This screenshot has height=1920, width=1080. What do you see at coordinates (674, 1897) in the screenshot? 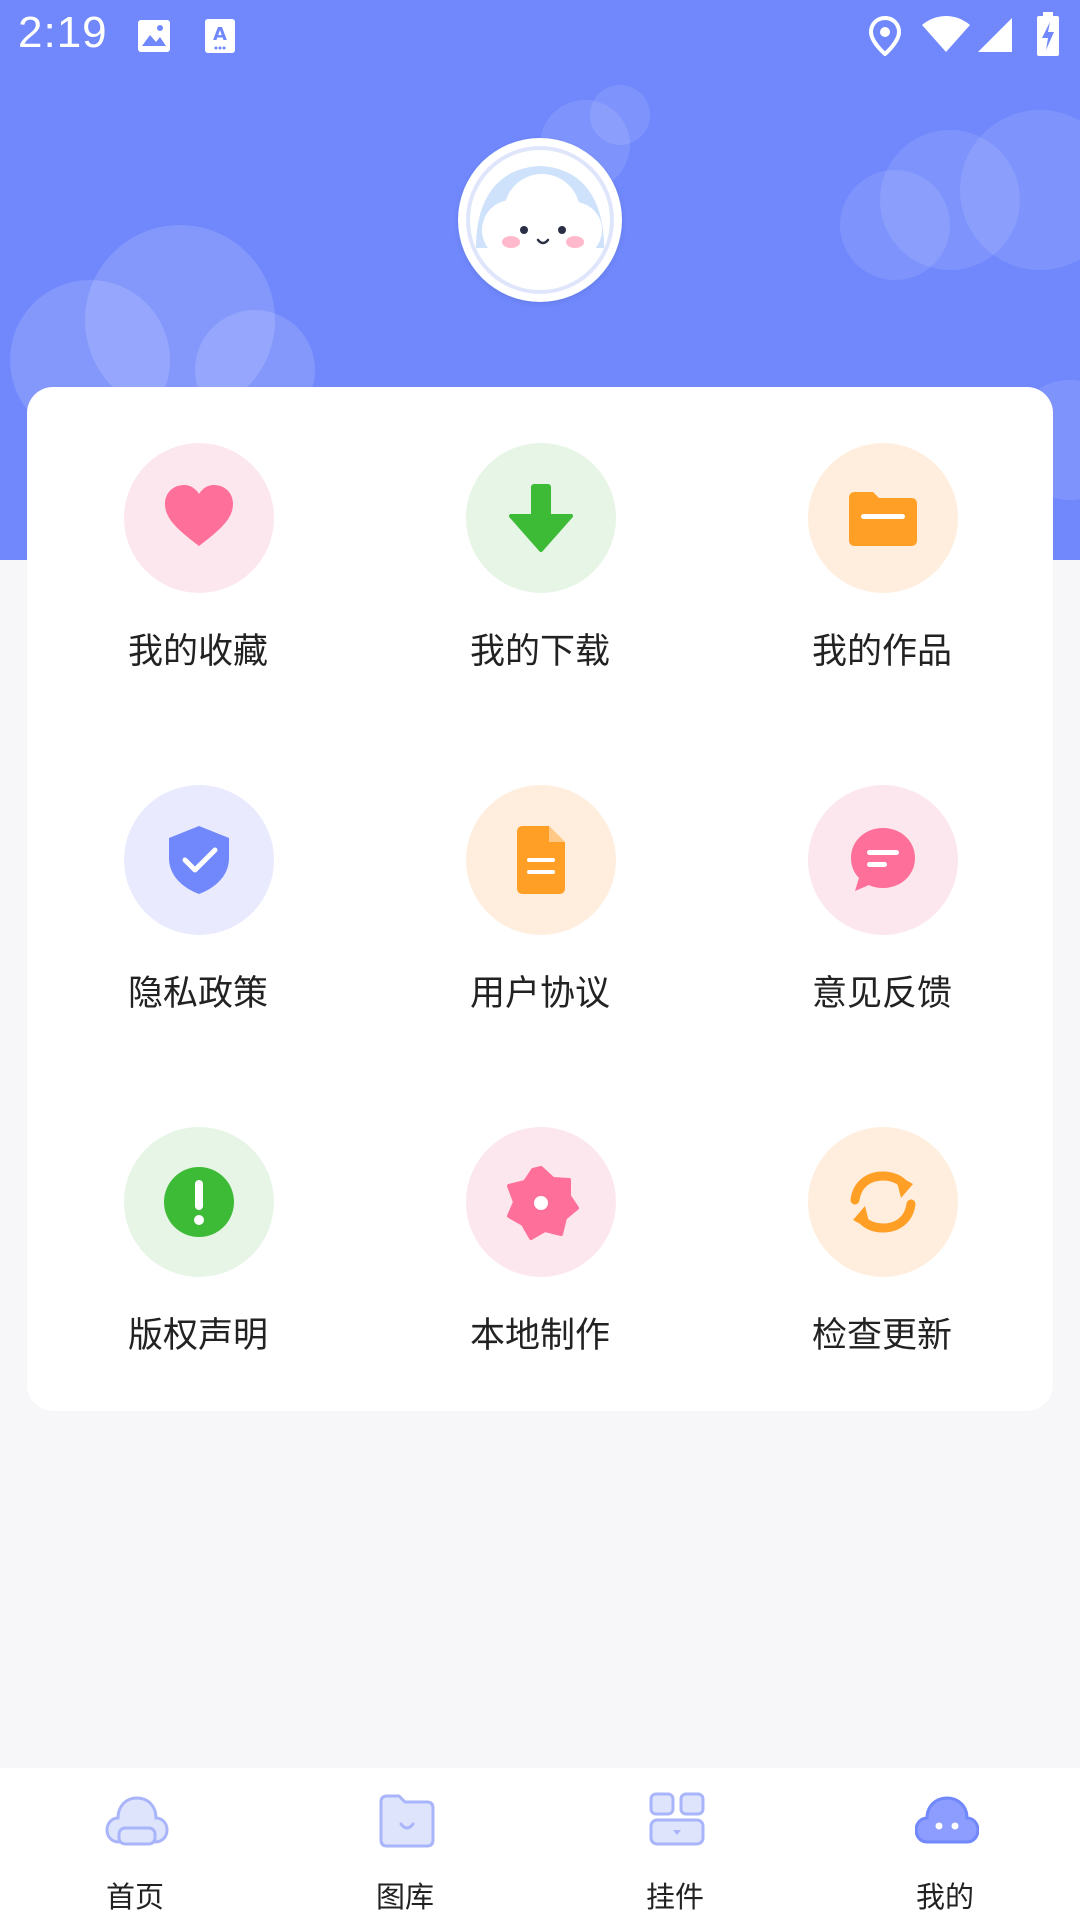
I see `tab-label: 挂件` at bounding box center [674, 1897].